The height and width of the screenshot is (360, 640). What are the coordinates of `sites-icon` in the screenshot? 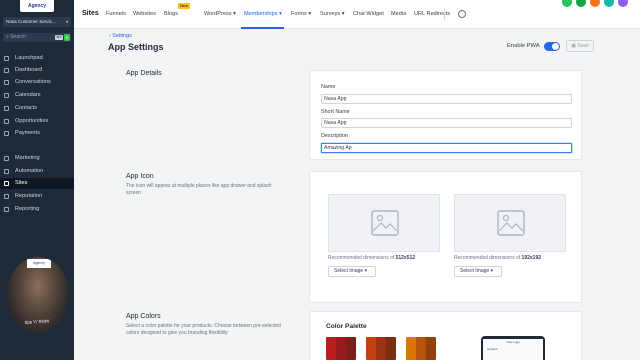 It's located at (6, 183).